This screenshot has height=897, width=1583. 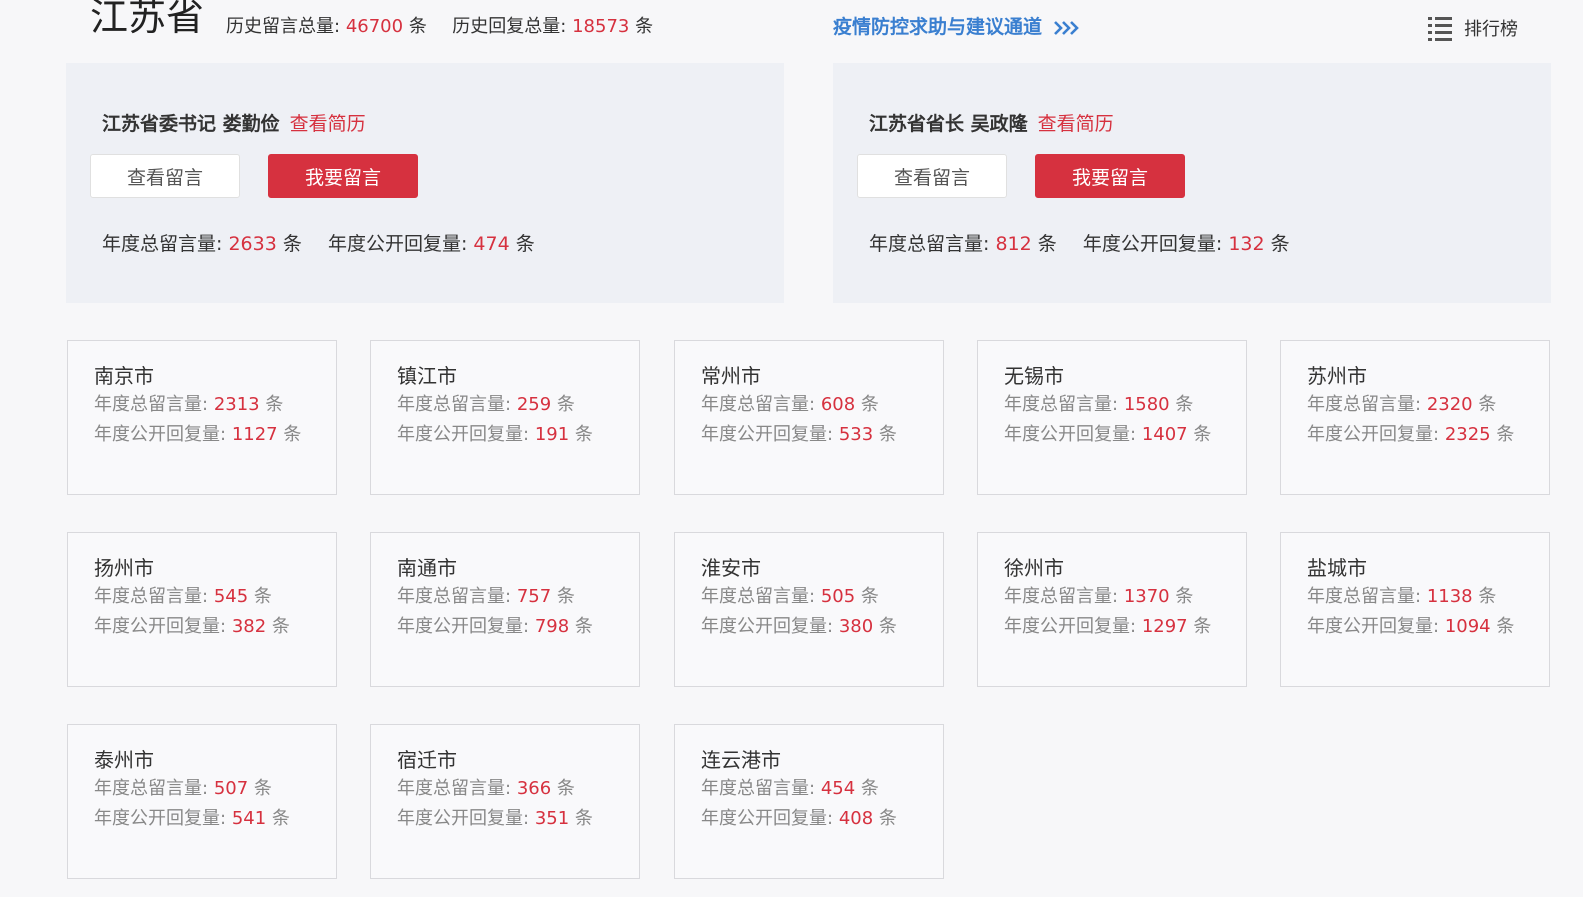 I want to click on city-total-value: 259, so click(x=534, y=404).